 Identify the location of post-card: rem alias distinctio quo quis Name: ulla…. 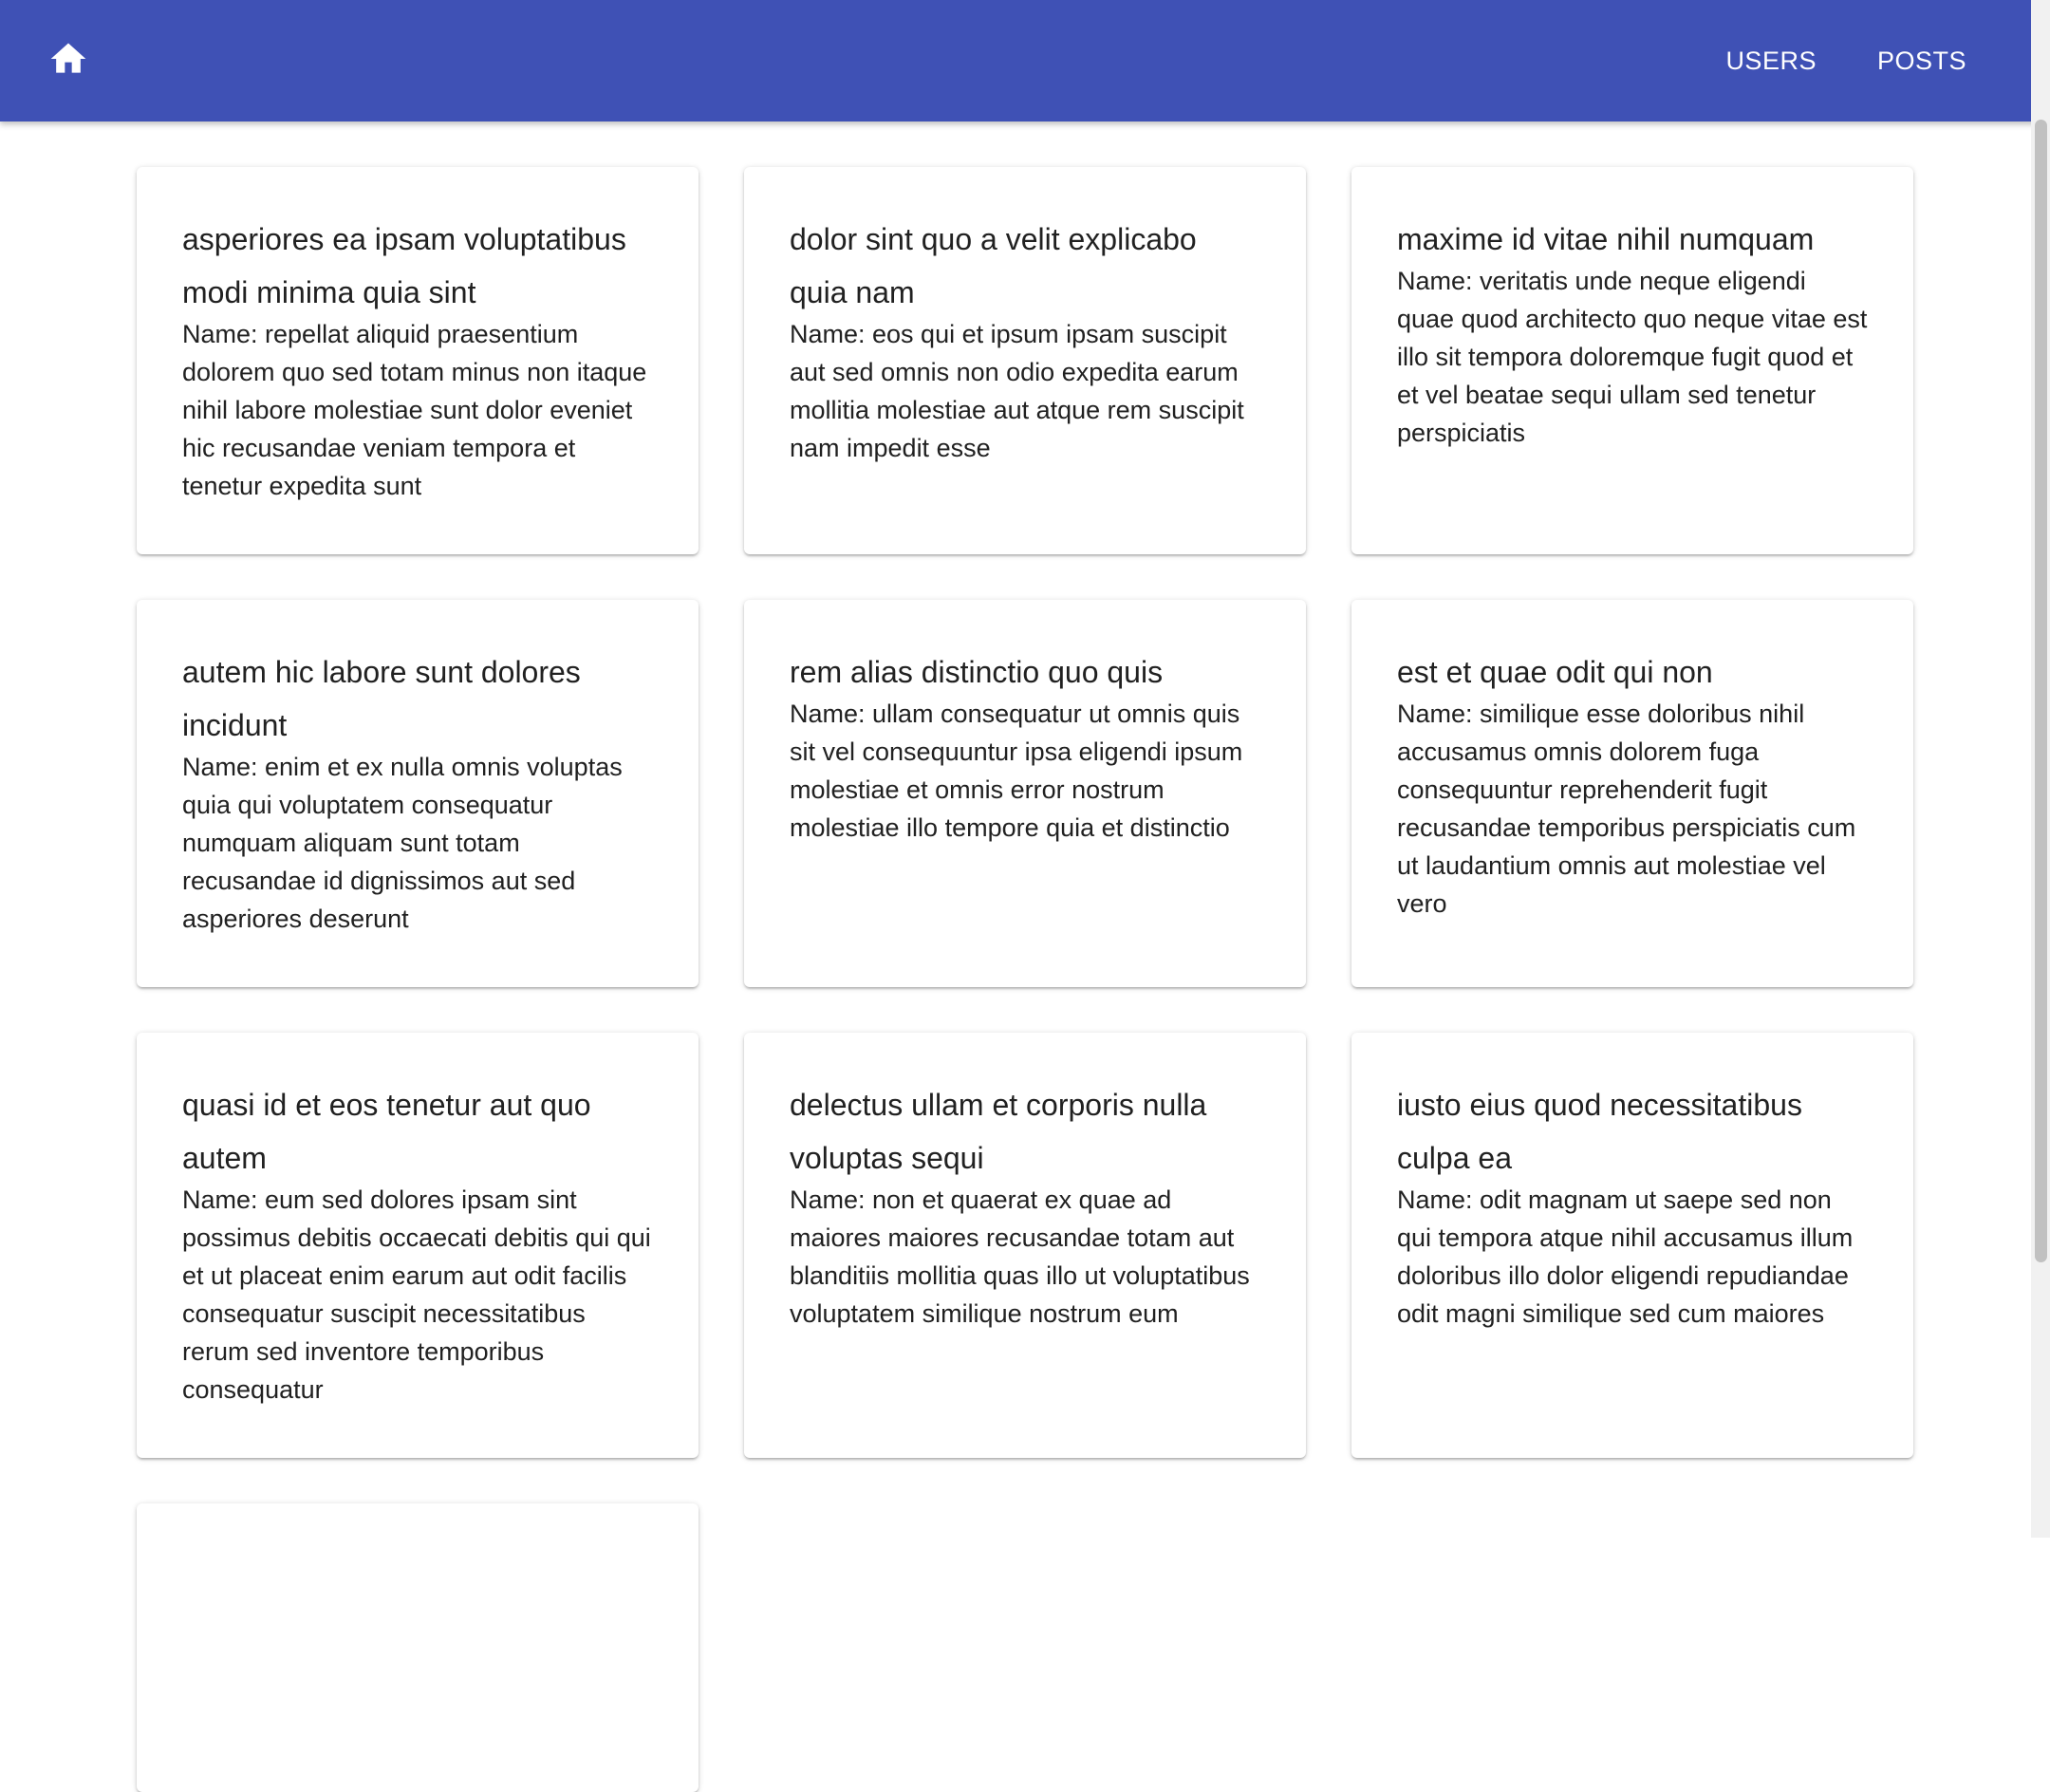
(1025, 793).